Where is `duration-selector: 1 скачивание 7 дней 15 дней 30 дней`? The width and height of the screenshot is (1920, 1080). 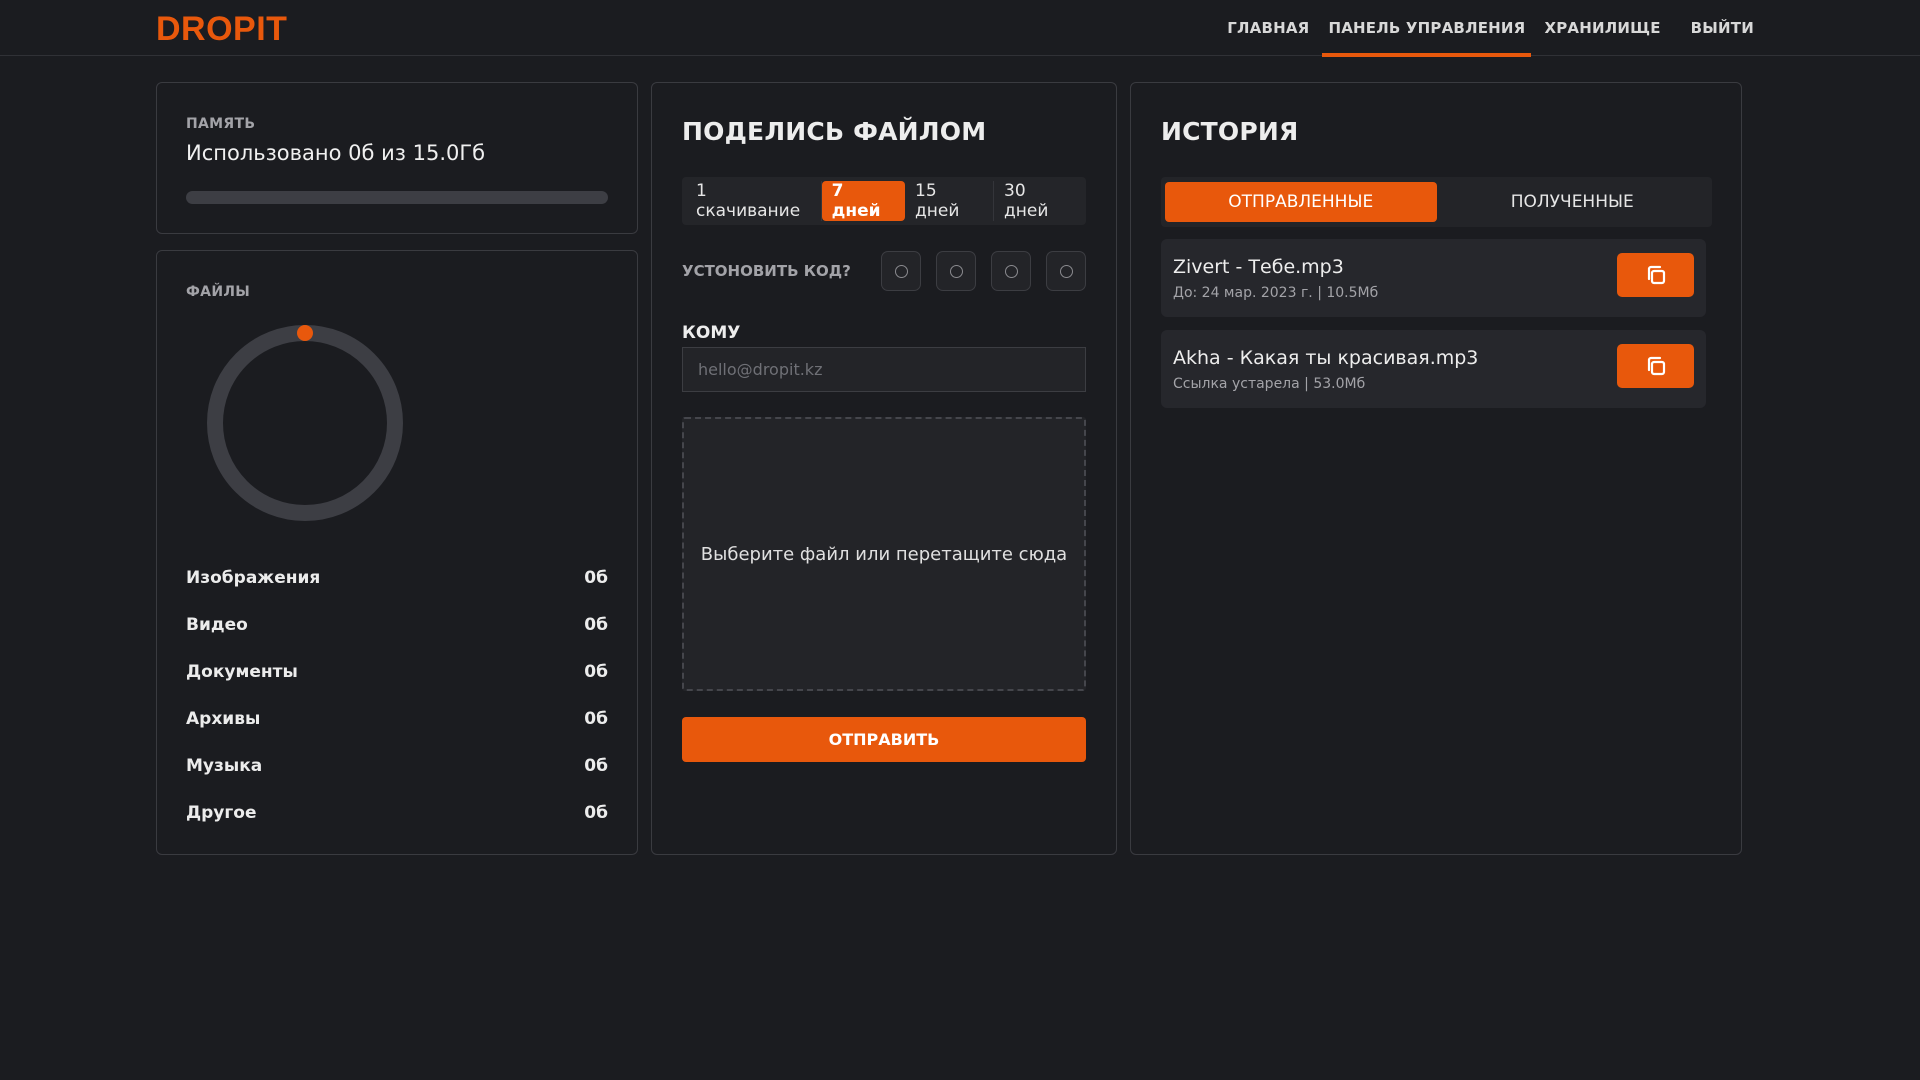
duration-selector: 1 скачивание 7 дней 15 дней 30 дней is located at coordinates (884, 201).